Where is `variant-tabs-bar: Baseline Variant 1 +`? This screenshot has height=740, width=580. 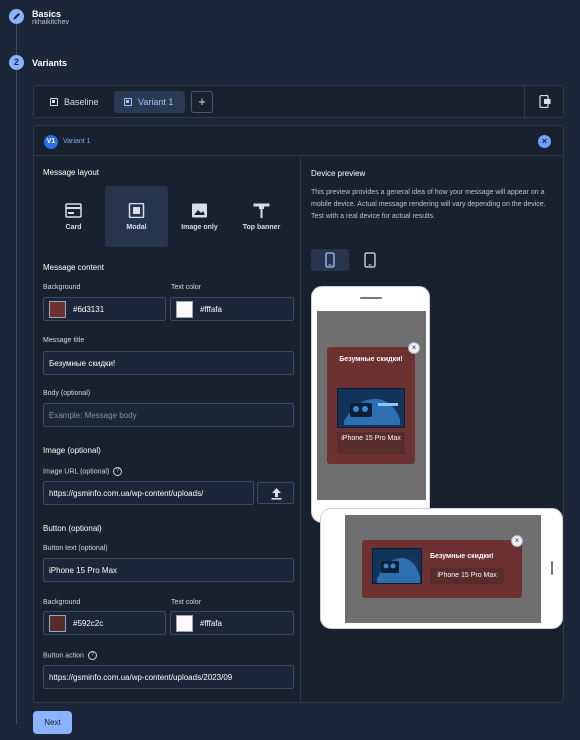
variant-tabs-bar: Baseline Variant 1 + is located at coordinates (298, 101).